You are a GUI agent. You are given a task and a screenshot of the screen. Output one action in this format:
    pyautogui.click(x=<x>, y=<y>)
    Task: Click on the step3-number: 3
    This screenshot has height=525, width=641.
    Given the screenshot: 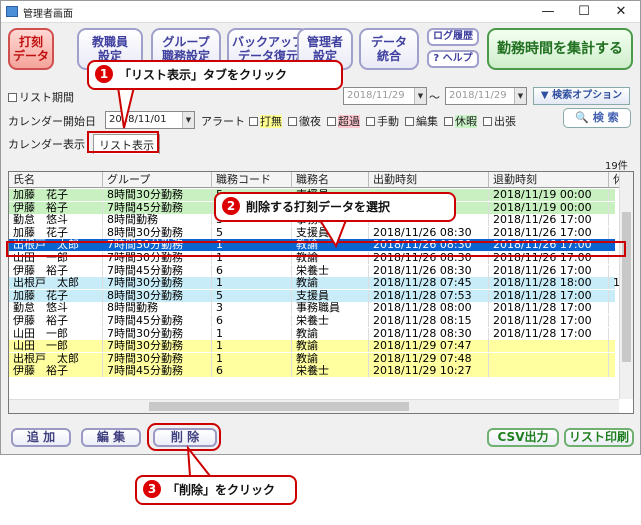 What is the action you would take?
    pyautogui.click(x=152, y=489)
    